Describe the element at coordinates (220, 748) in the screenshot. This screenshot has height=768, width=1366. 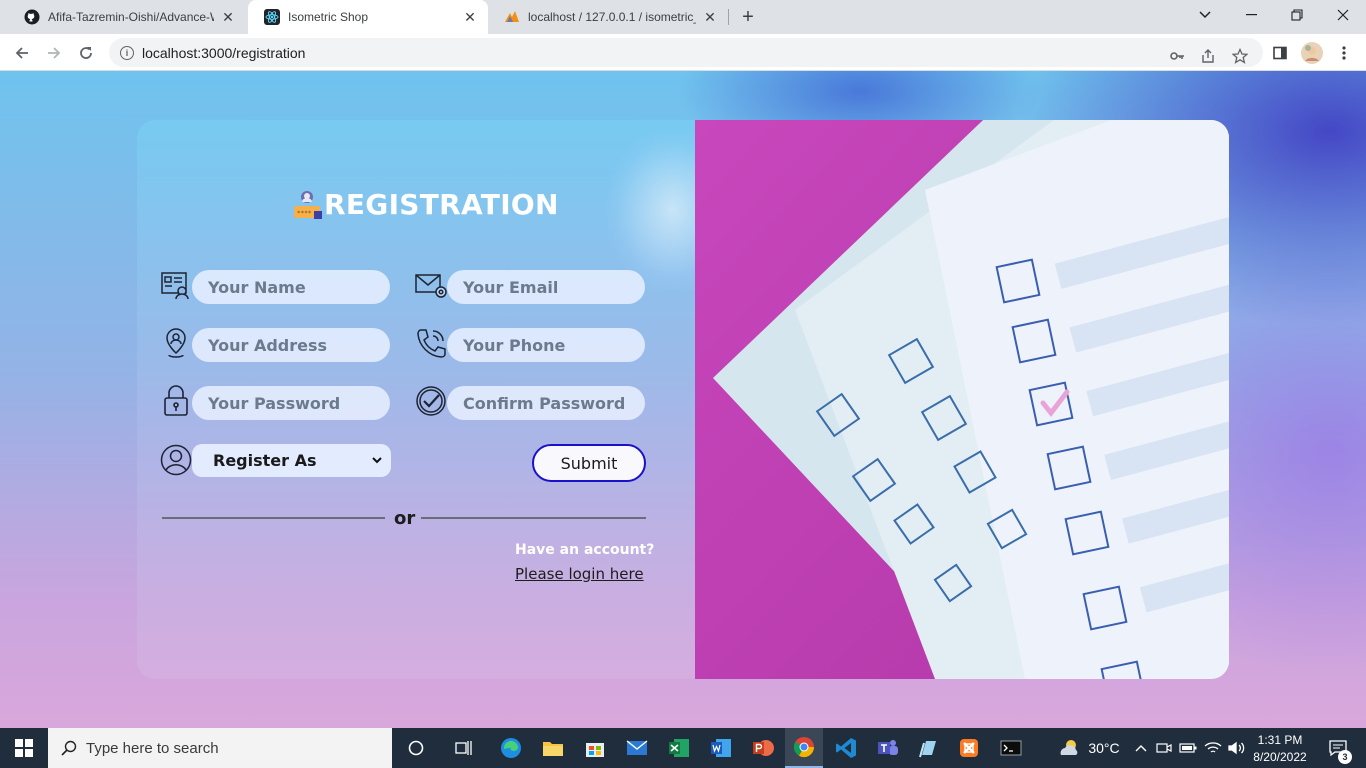
I see `taskbar-search-box: Type here to search` at that location.